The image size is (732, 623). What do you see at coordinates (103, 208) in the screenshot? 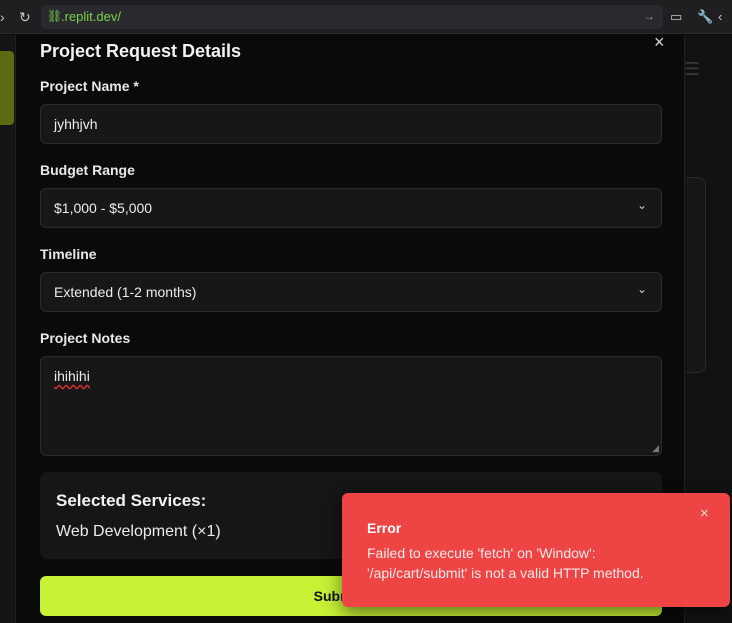
I see `budget-range-value: $1,000 - $5,000` at bounding box center [103, 208].